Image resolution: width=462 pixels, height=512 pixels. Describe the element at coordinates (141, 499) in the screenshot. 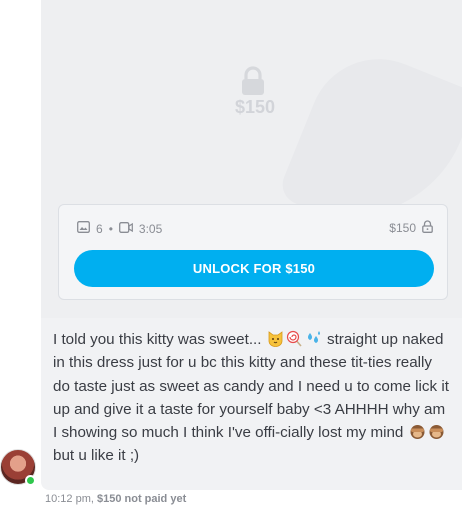

I see `payment-status: $150 not paid yet` at that location.